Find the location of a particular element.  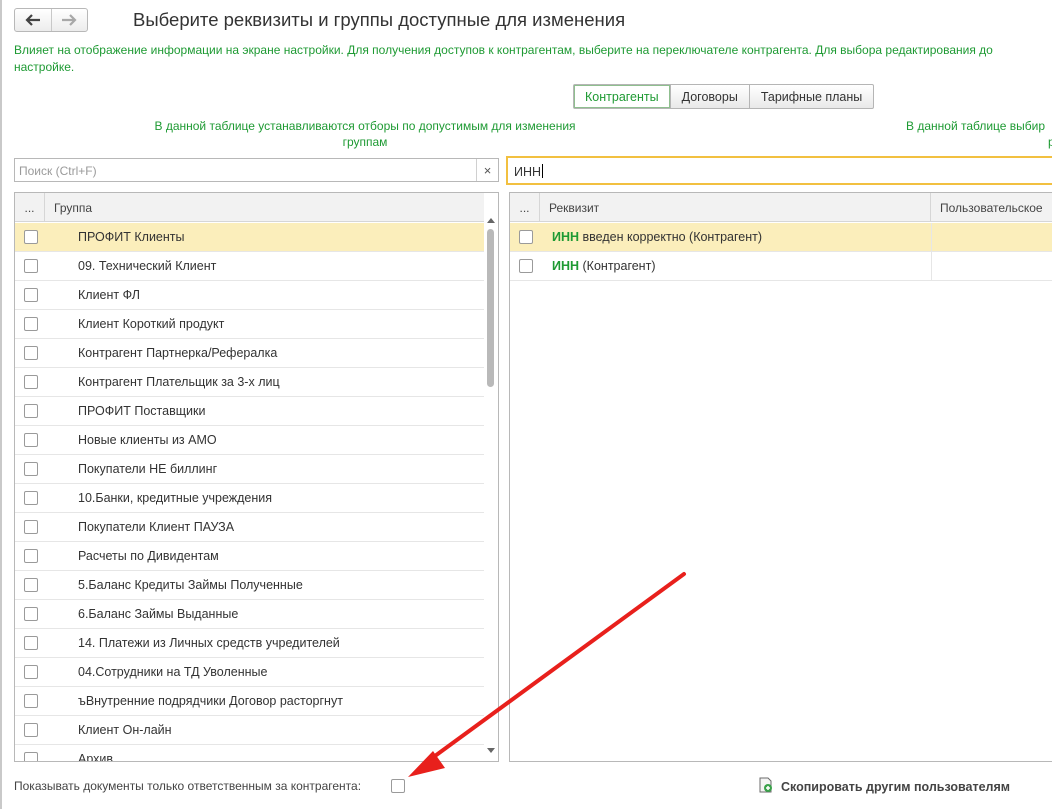

table-row: 04.Сотрудники на ТД Уволенные is located at coordinates (256, 672).